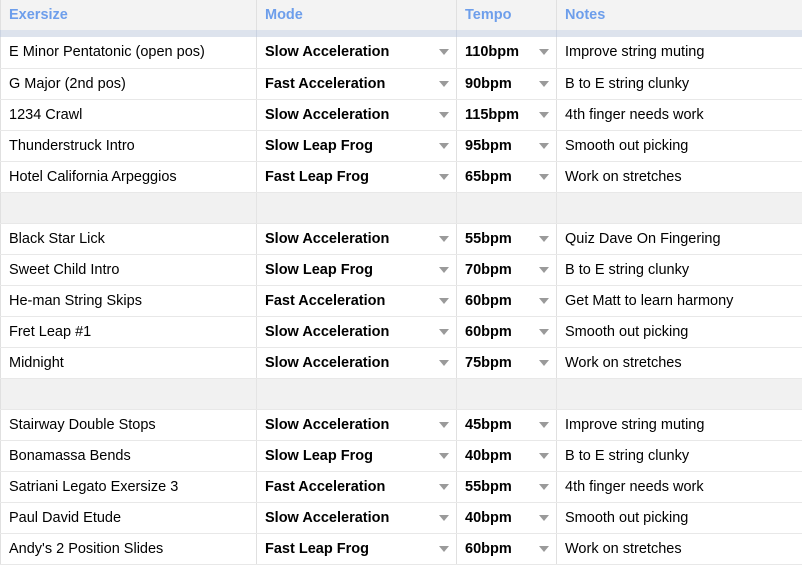 The height and width of the screenshot is (565, 802). What do you see at coordinates (128, 115) in the screenshot?
I see `cell-exersize: 1234 Crawl` at bounding box center [128, 115].